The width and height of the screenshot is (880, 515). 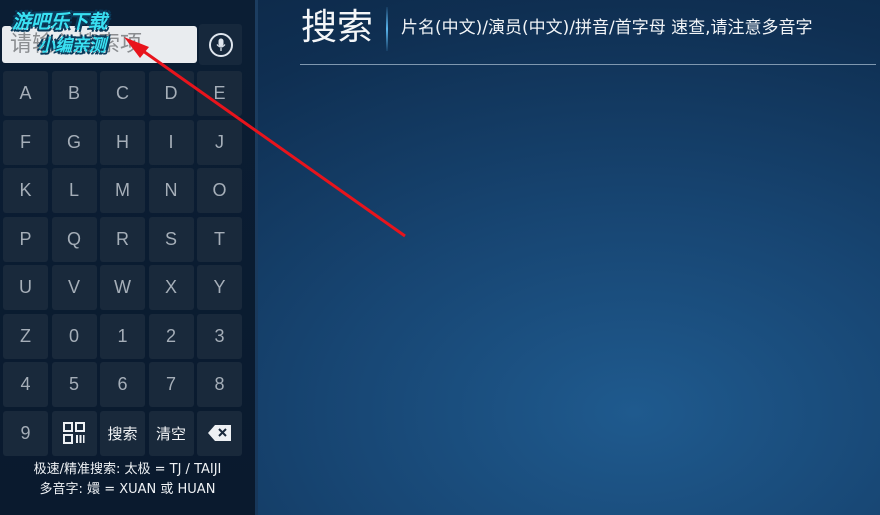 I want to click on key-d: D, so click(x=171, y=93).